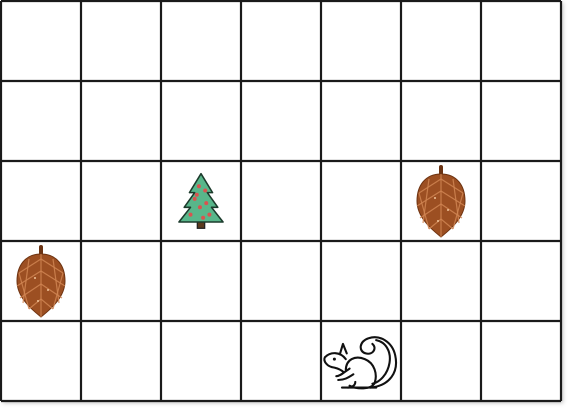 The width and height of the screenshot is (573, 413). What do you see at coordinates (361, 41) in the screenshot?
I see `board-cell-r0-c4` at bounding box center [361, 41].